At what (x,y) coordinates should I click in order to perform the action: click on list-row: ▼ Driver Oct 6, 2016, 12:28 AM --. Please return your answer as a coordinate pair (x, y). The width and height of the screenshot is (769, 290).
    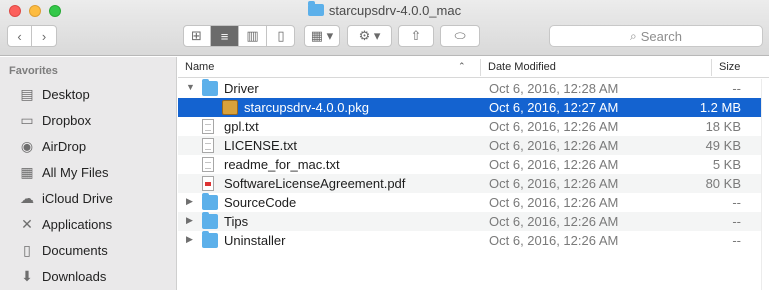
    Looking at the image, I should click on (473, 88).